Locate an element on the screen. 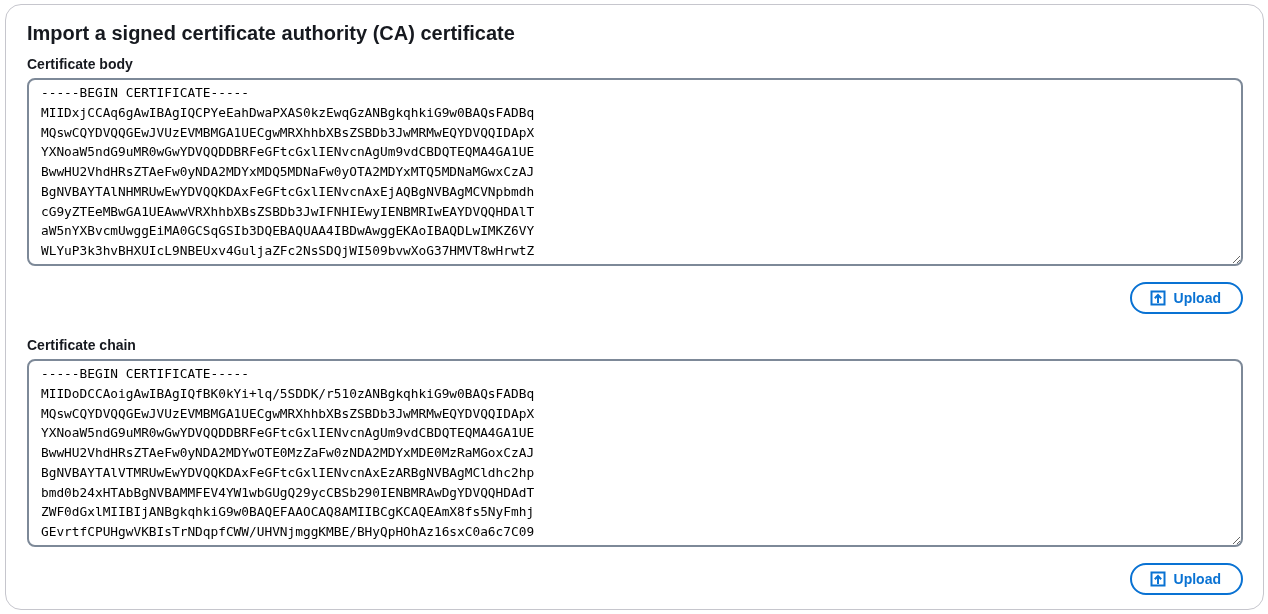  field-label: Certificate chain is located at coordinates (82, 345).